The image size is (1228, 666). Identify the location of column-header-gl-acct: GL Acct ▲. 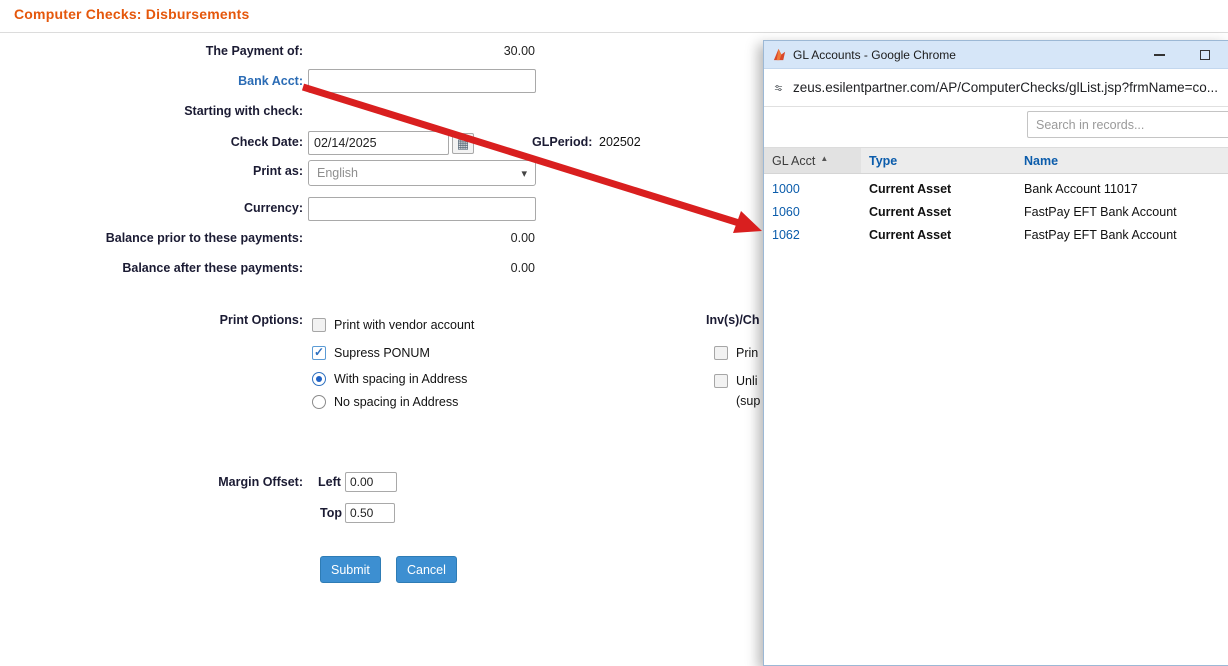
(812, 160).